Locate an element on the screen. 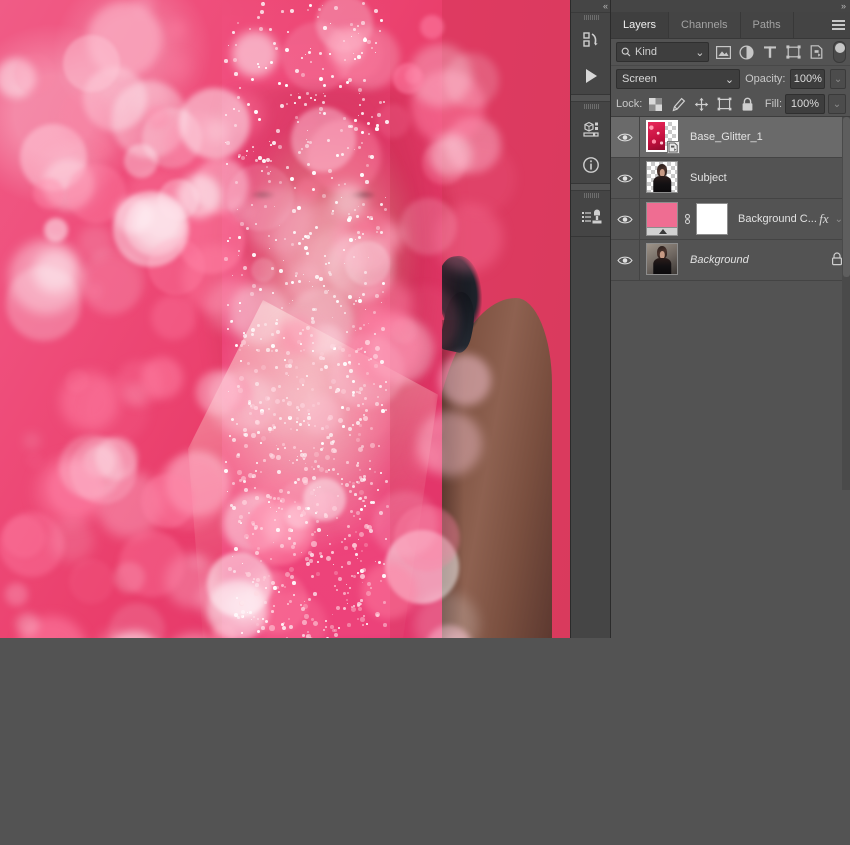 This screenshot has height=845, width=850. fill-stepper: ⌄ is located at coordinates (837, 104).